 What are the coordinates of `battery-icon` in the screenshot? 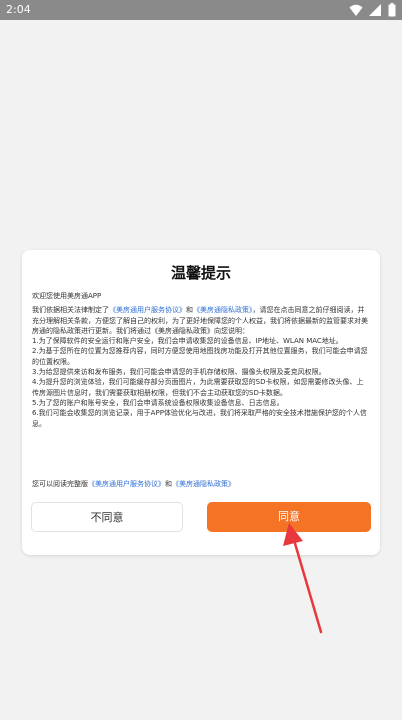 It's located at (392, 10).